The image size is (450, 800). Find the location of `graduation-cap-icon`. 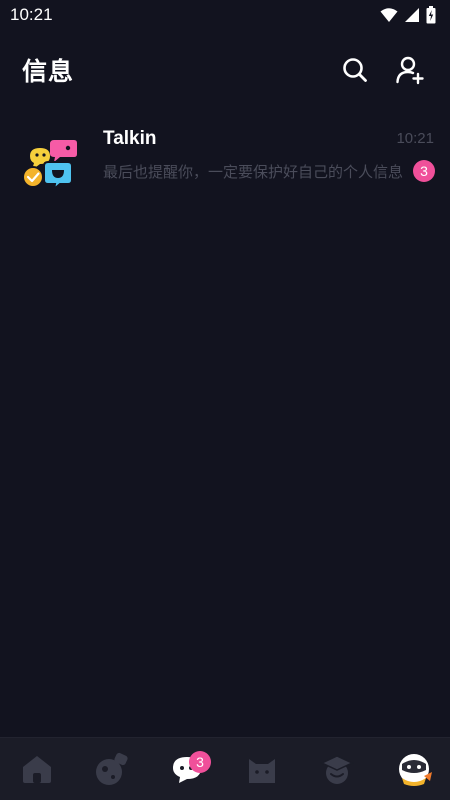

graduation-cap-icon is located at coordinates (337, 769).